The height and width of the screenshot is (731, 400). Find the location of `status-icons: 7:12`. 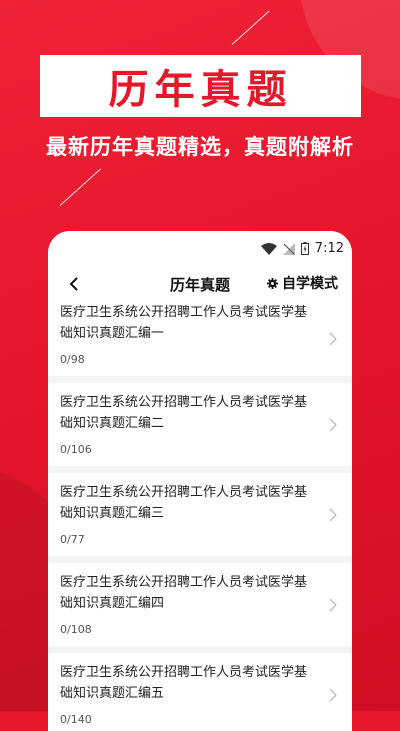

status-icons: 7:12 is located at coordinates (302, 248).